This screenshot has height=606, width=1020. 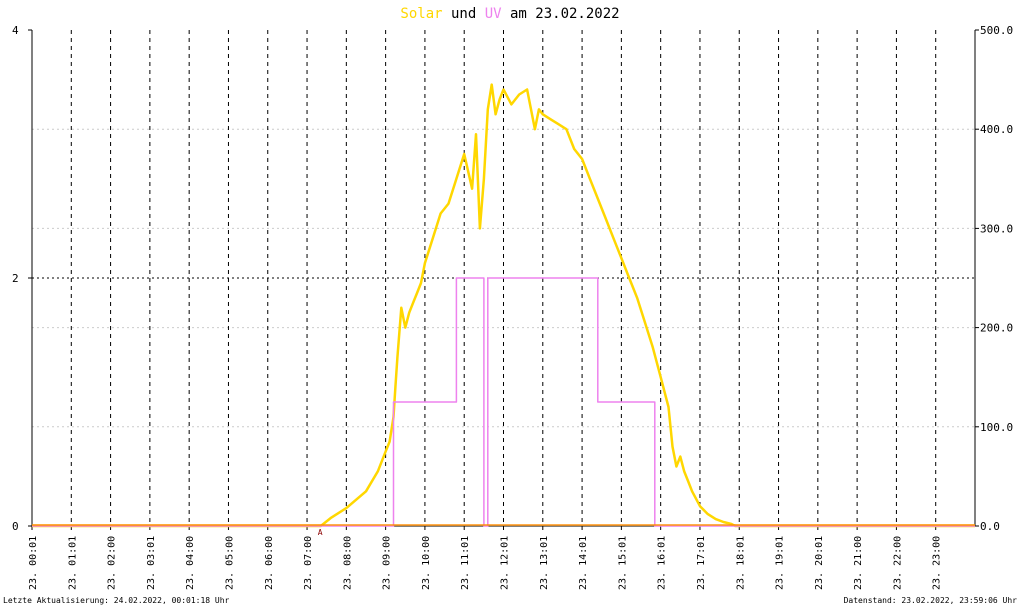 I want to click on data-timestamp-label: Datenstand: 23.02.2022, 23:59:06 Uhr, so click(x=930, y=600).